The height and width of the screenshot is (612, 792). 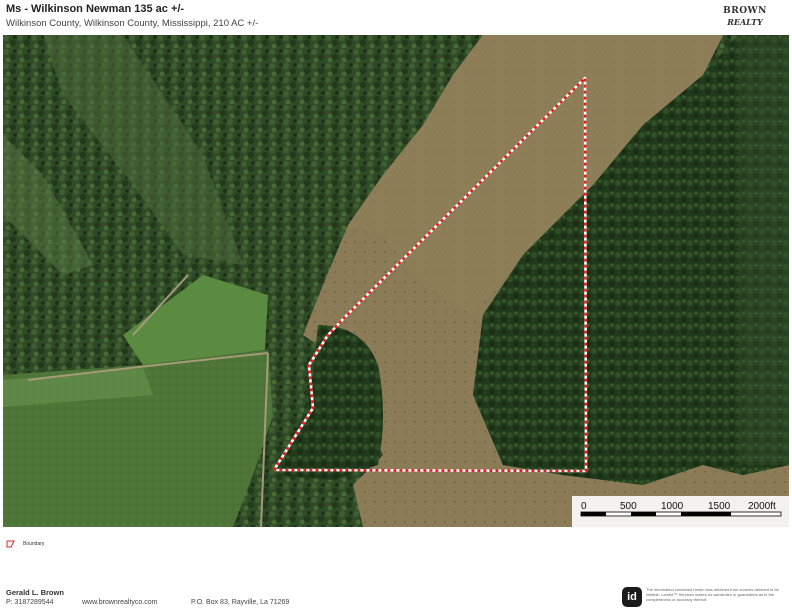 I want to click on agent-website: www.brownrealtyco.com, so click(x=119, y=602).